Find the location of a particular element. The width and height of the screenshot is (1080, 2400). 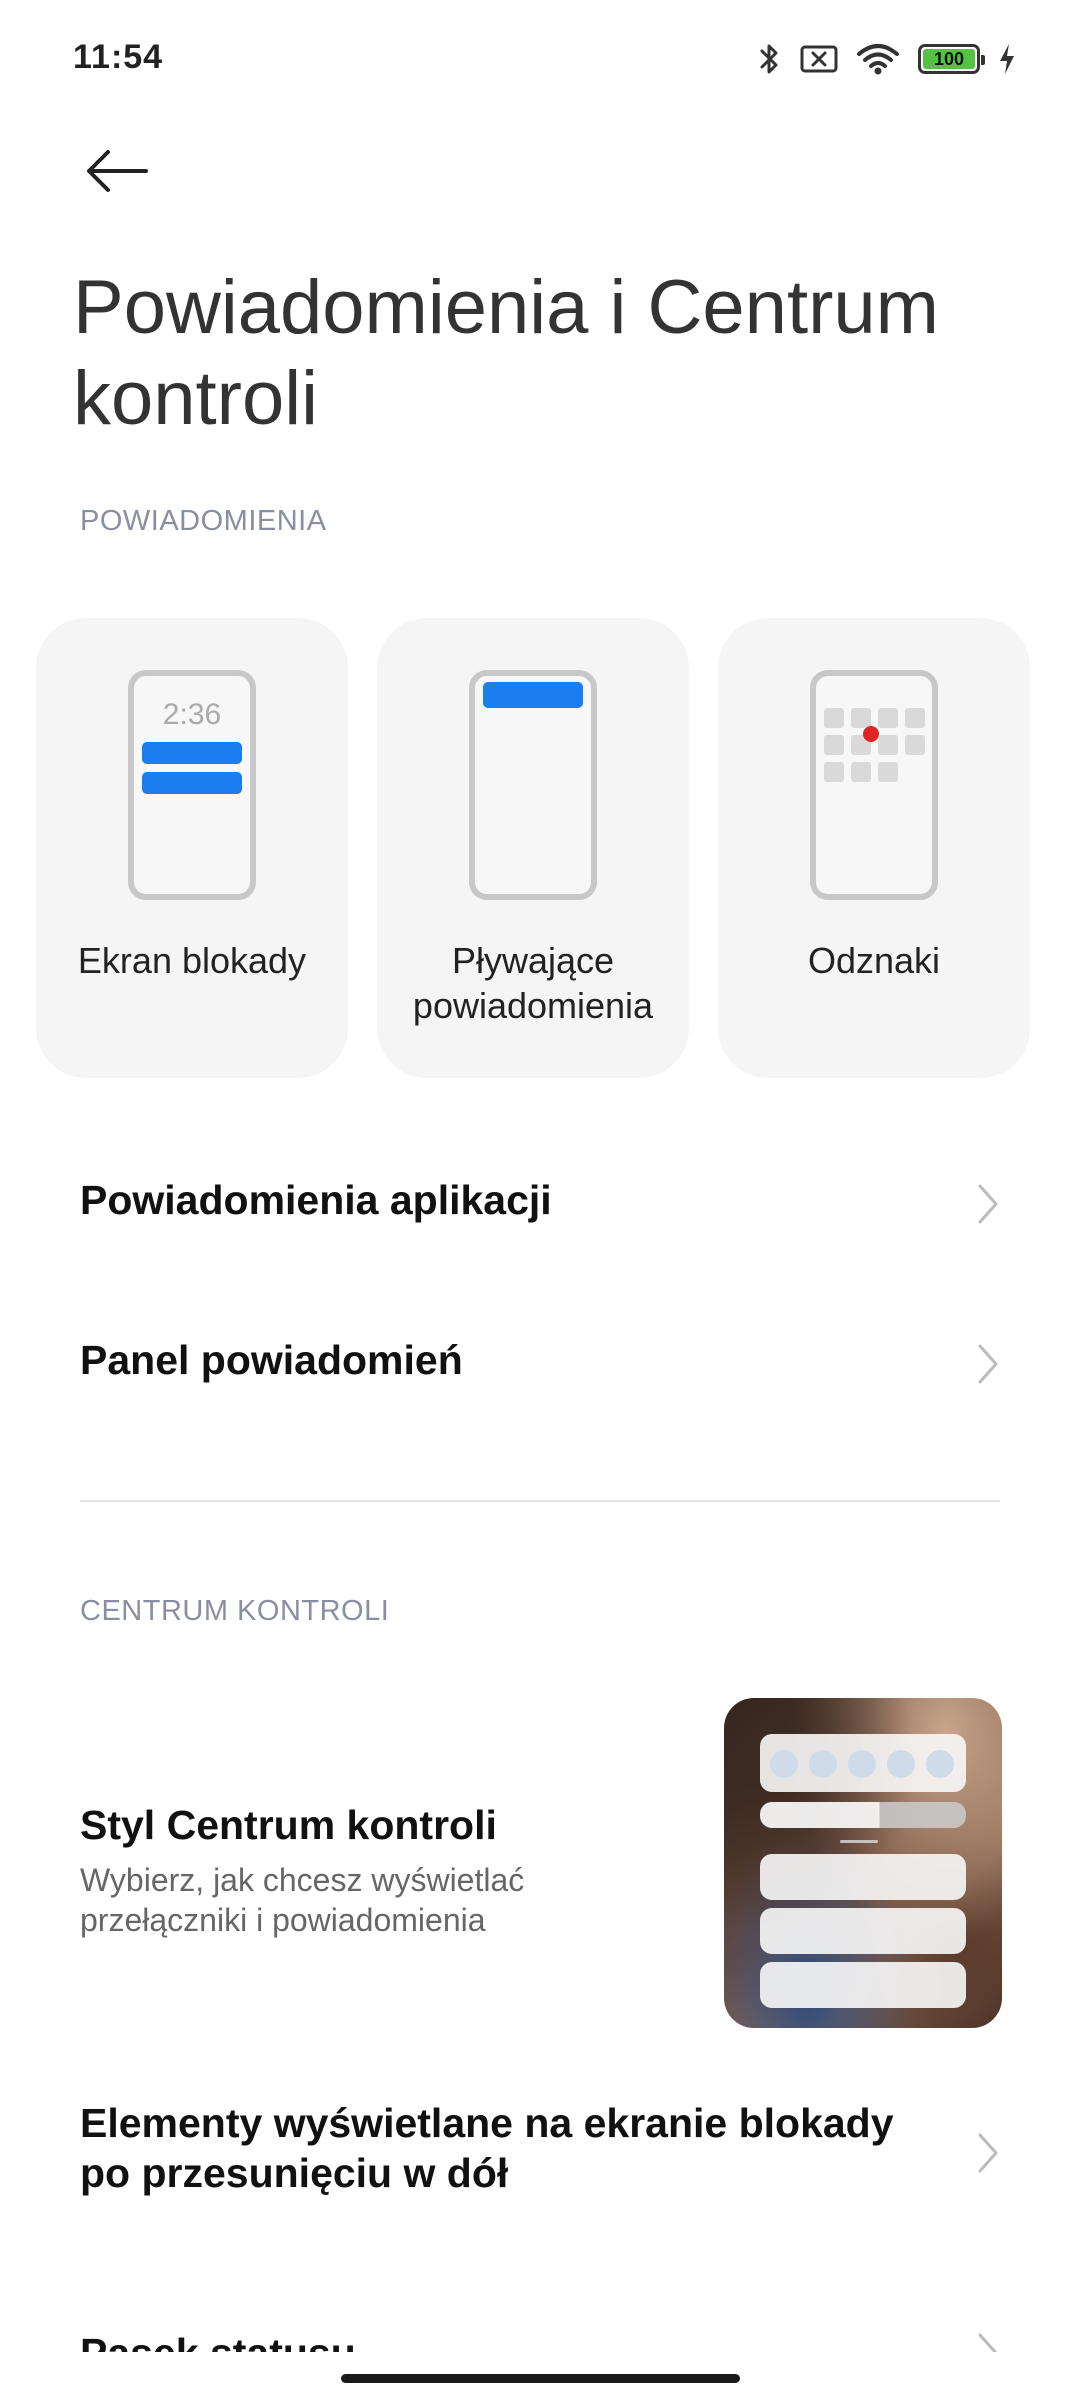

row-title: Pasek statusu is located at coordinates (540, 2340).